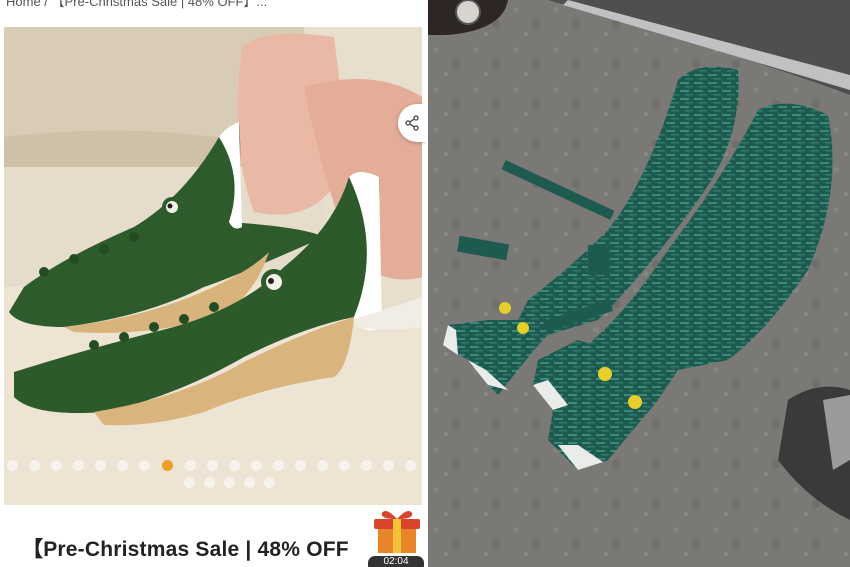 The height and width of the screenshot is (567, 850). Describe the element at coordinates (185, 549) in the screenshot. I see `product-title: 【Pre-Christmas Sale | 48% OFF` at that location.